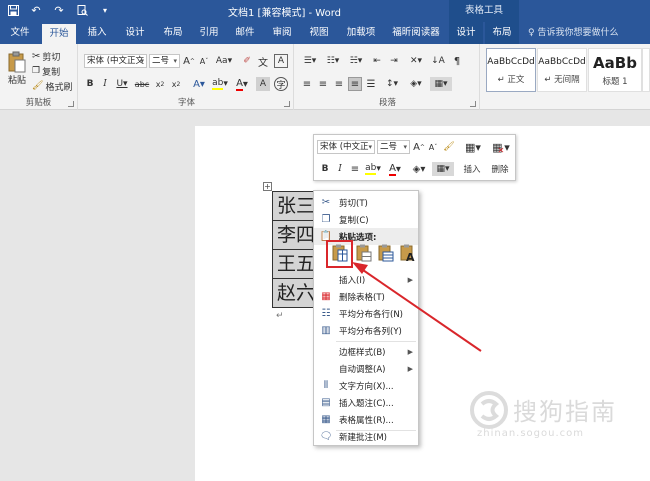 This screenshot has height=481, width=650. I want to click on watermark-url: zhinan.sogou.com, so click(531, 433).